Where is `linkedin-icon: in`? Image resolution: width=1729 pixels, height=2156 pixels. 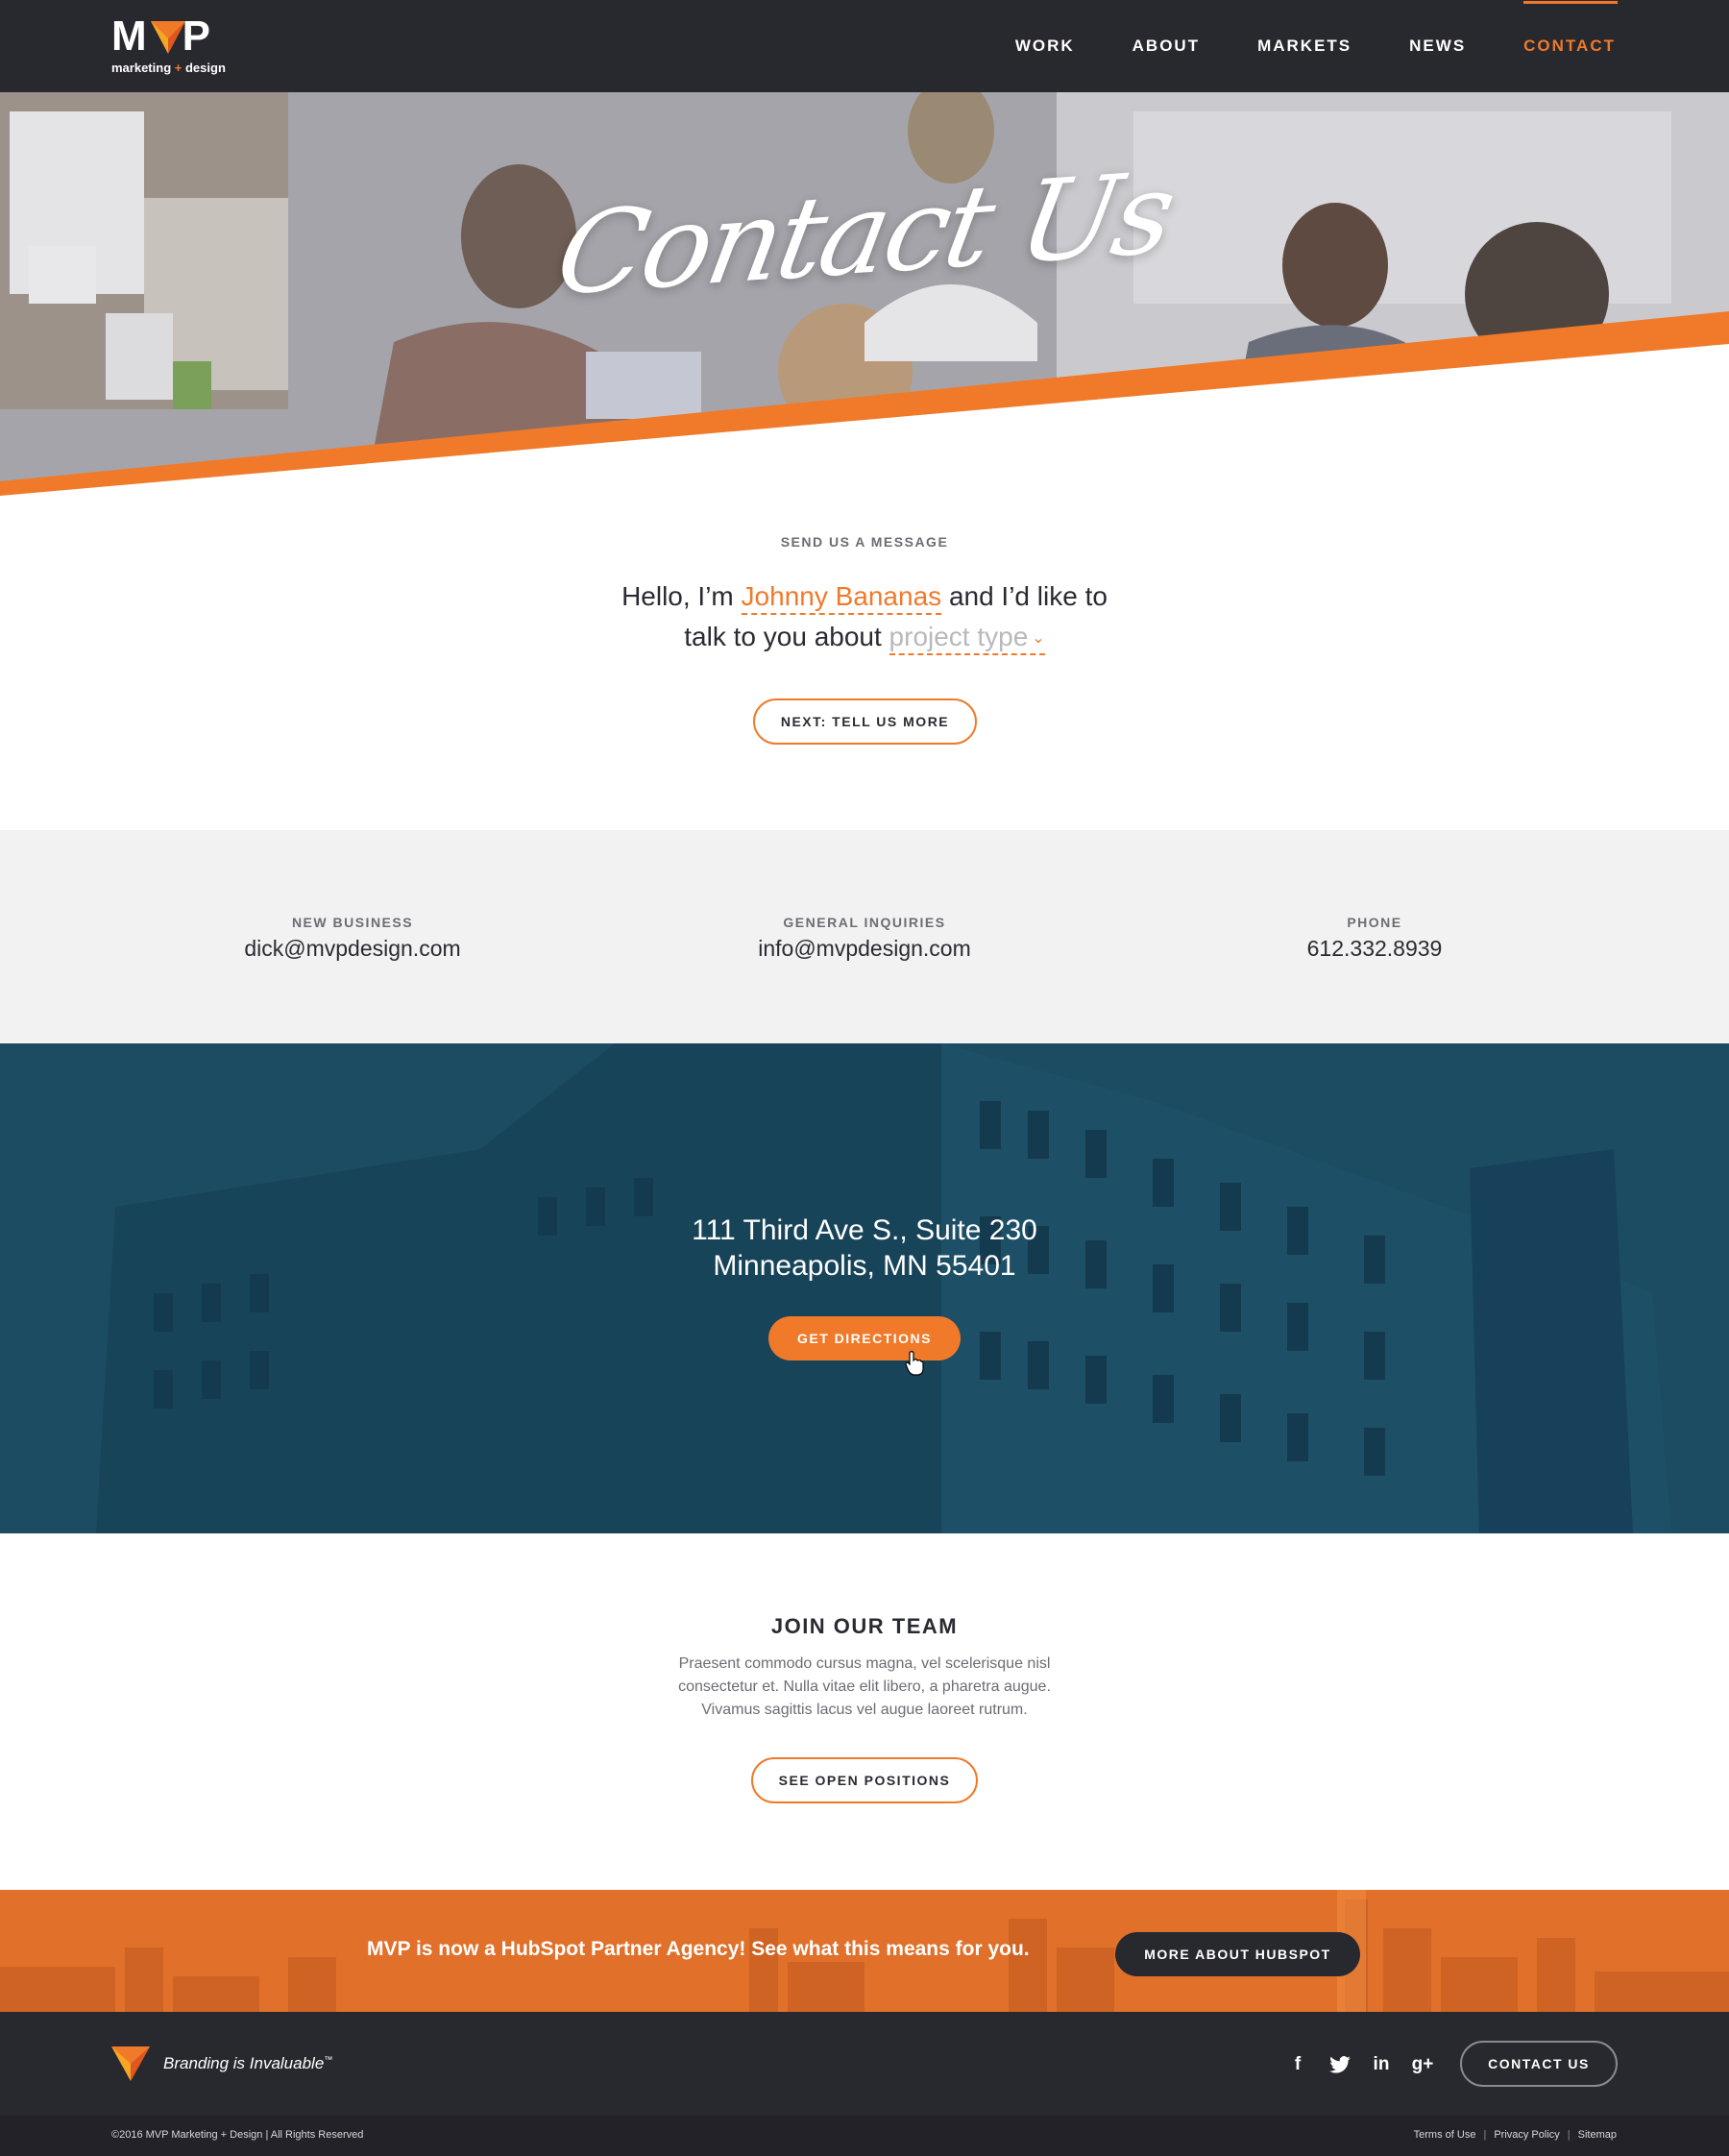 linkedin-icon: in is located at coordinates (1381, 2064).